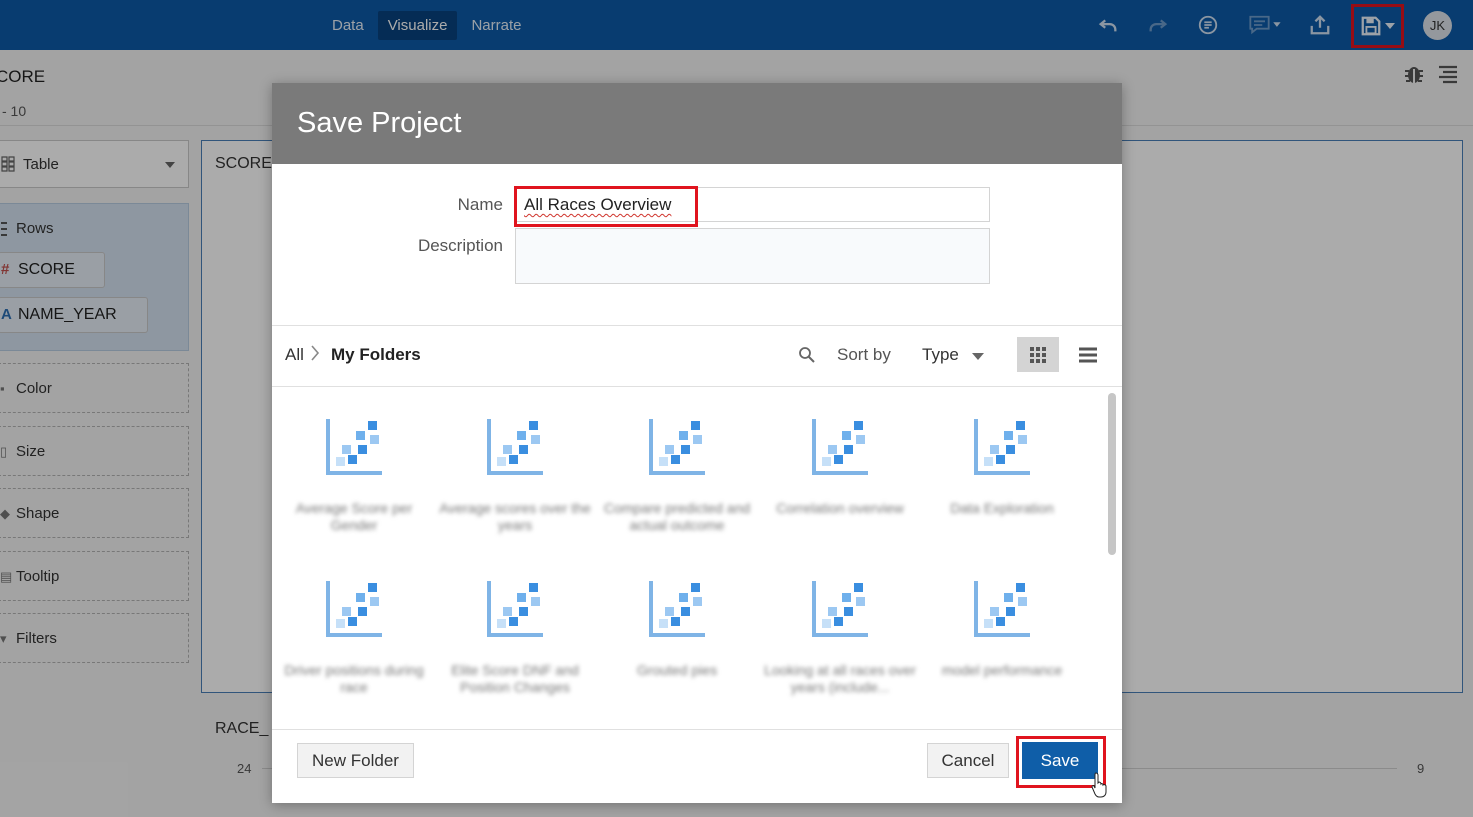 This screenshot has height=817, width=1473. I want to click on project-item: Compare predicted and actual outcome, so click(677, 485).